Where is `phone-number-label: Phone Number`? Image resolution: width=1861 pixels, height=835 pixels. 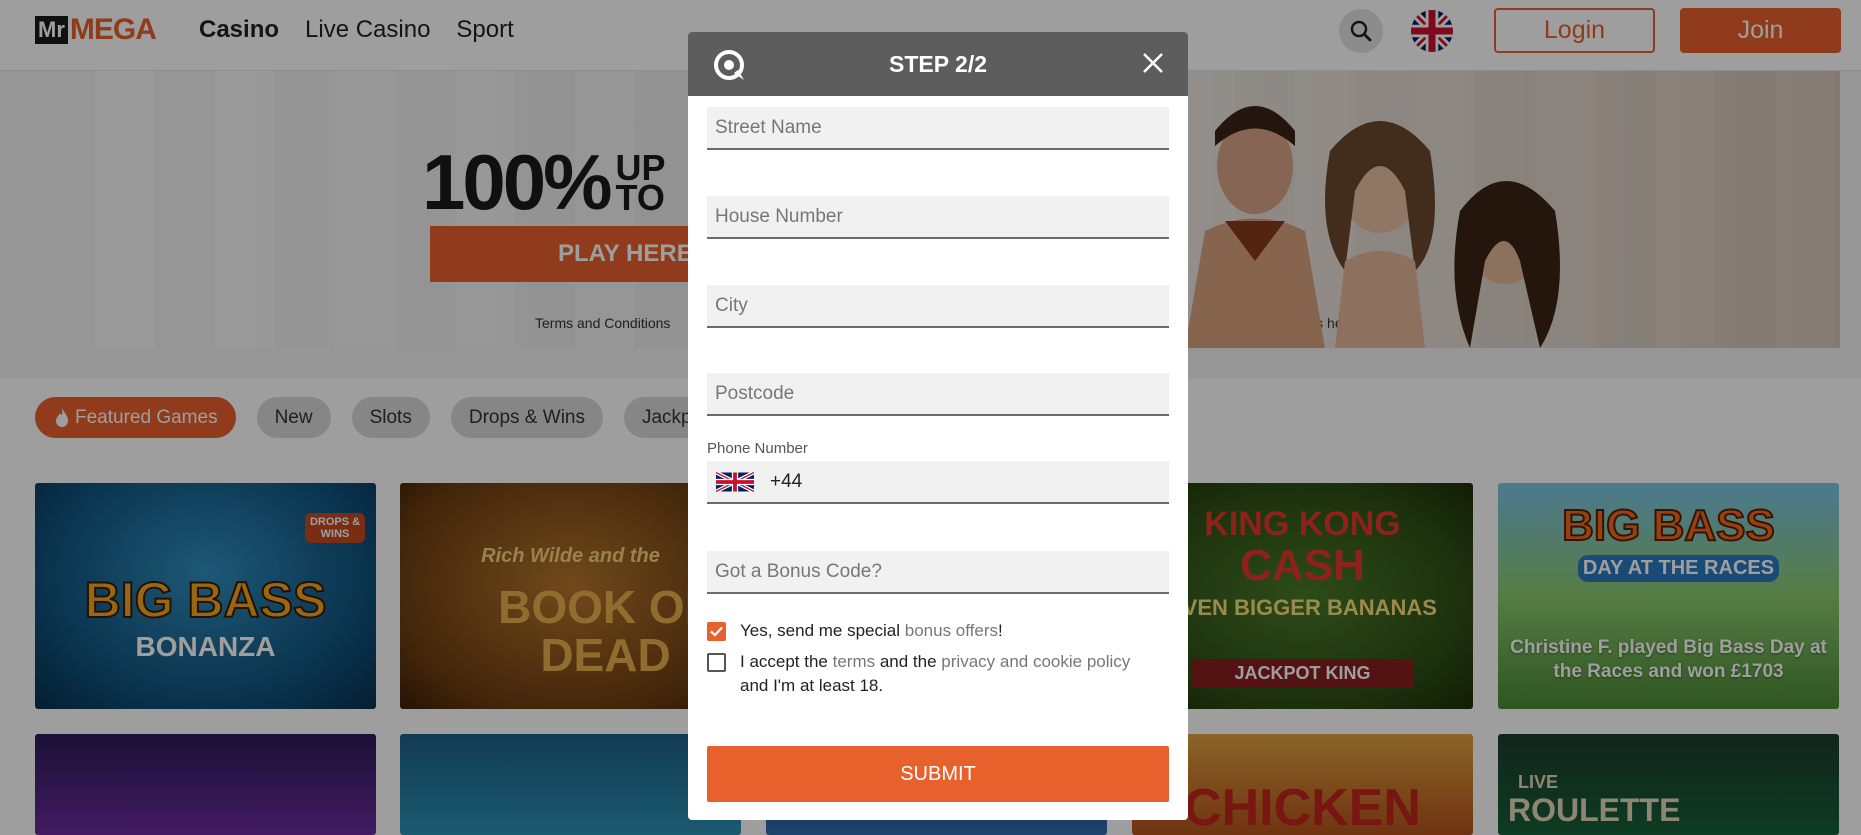
phone-number-label: Phone Number is located at coordinates (757, 448).